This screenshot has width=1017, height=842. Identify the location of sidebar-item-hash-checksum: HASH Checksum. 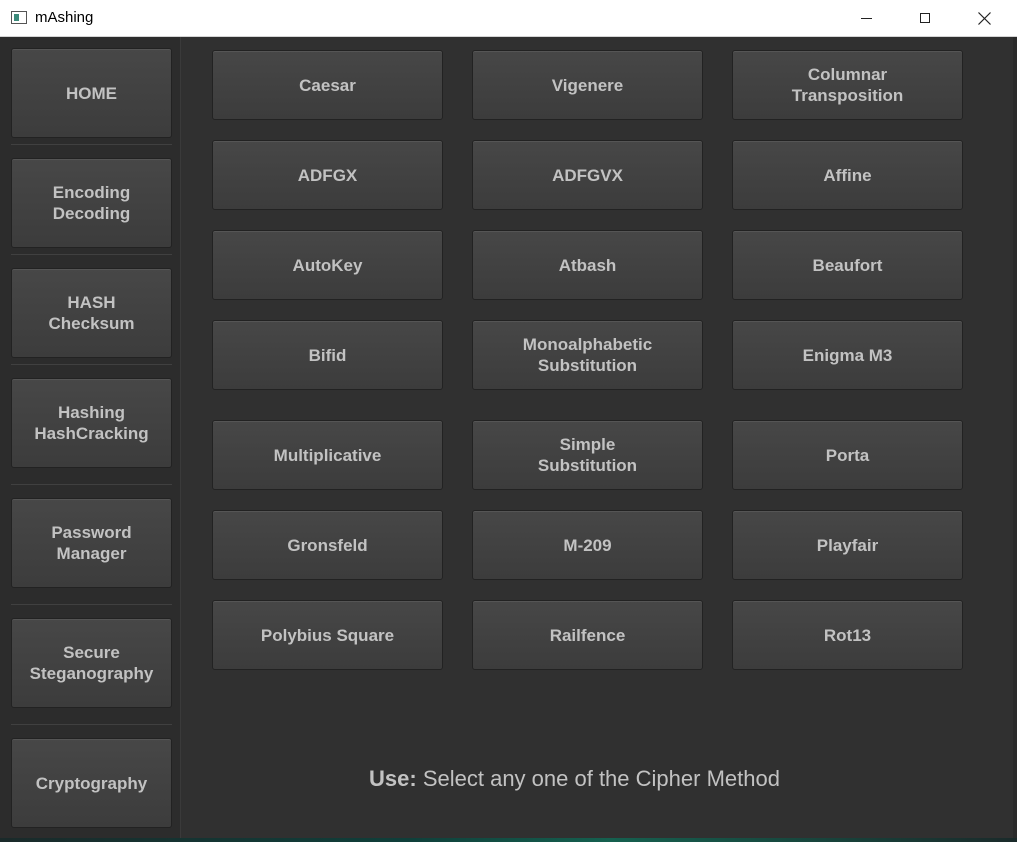
(91, 313).